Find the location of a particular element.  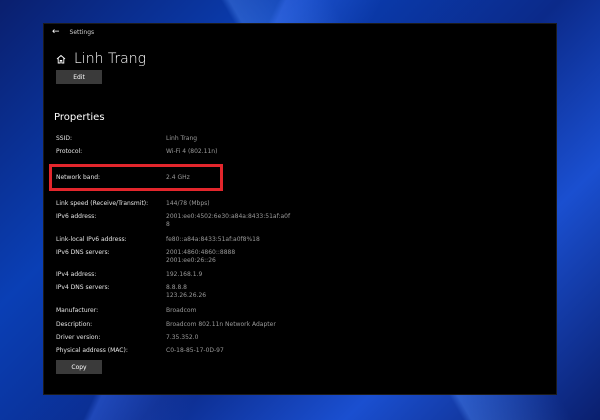

property-label: IPv4 DNS servers: is located at coordinates (83, 287).